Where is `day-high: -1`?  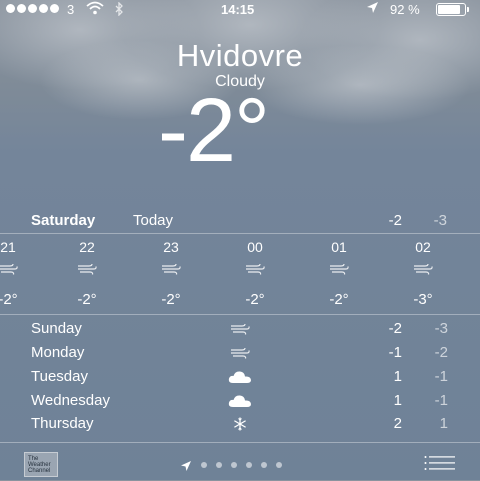 day-high: -1 is located at coordinates (395, 352).